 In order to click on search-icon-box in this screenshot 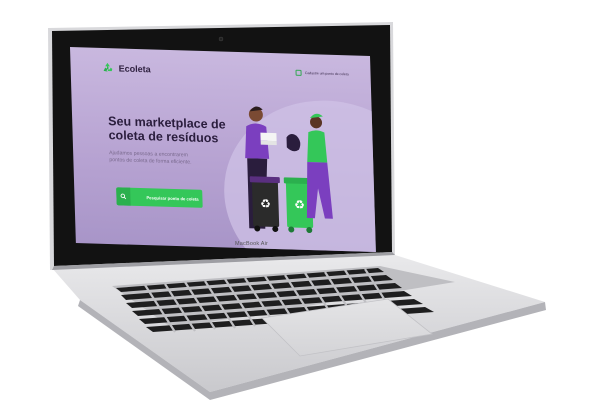, I will do `click(123, 196)`.